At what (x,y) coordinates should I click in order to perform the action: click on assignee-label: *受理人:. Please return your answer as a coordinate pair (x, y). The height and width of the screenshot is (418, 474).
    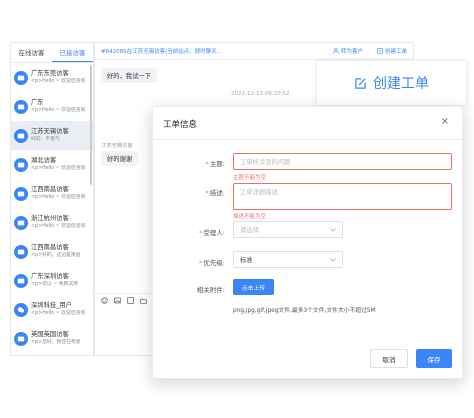
    Looking at the image, I should click on (195, 232).